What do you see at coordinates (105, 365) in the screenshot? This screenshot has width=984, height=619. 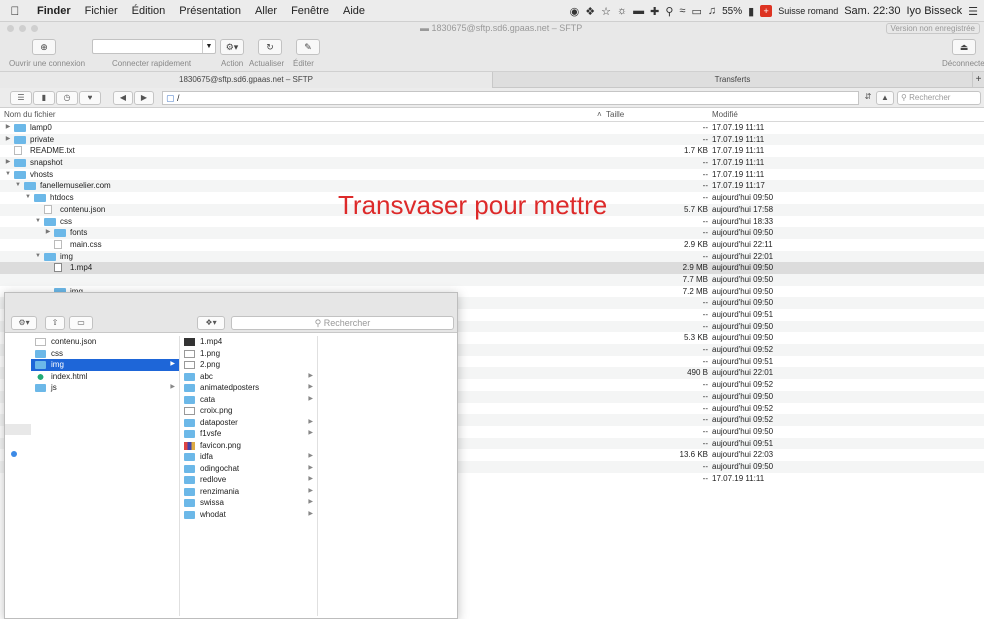 I see `finder-item: img ▶` at bounding box center [105, 365].